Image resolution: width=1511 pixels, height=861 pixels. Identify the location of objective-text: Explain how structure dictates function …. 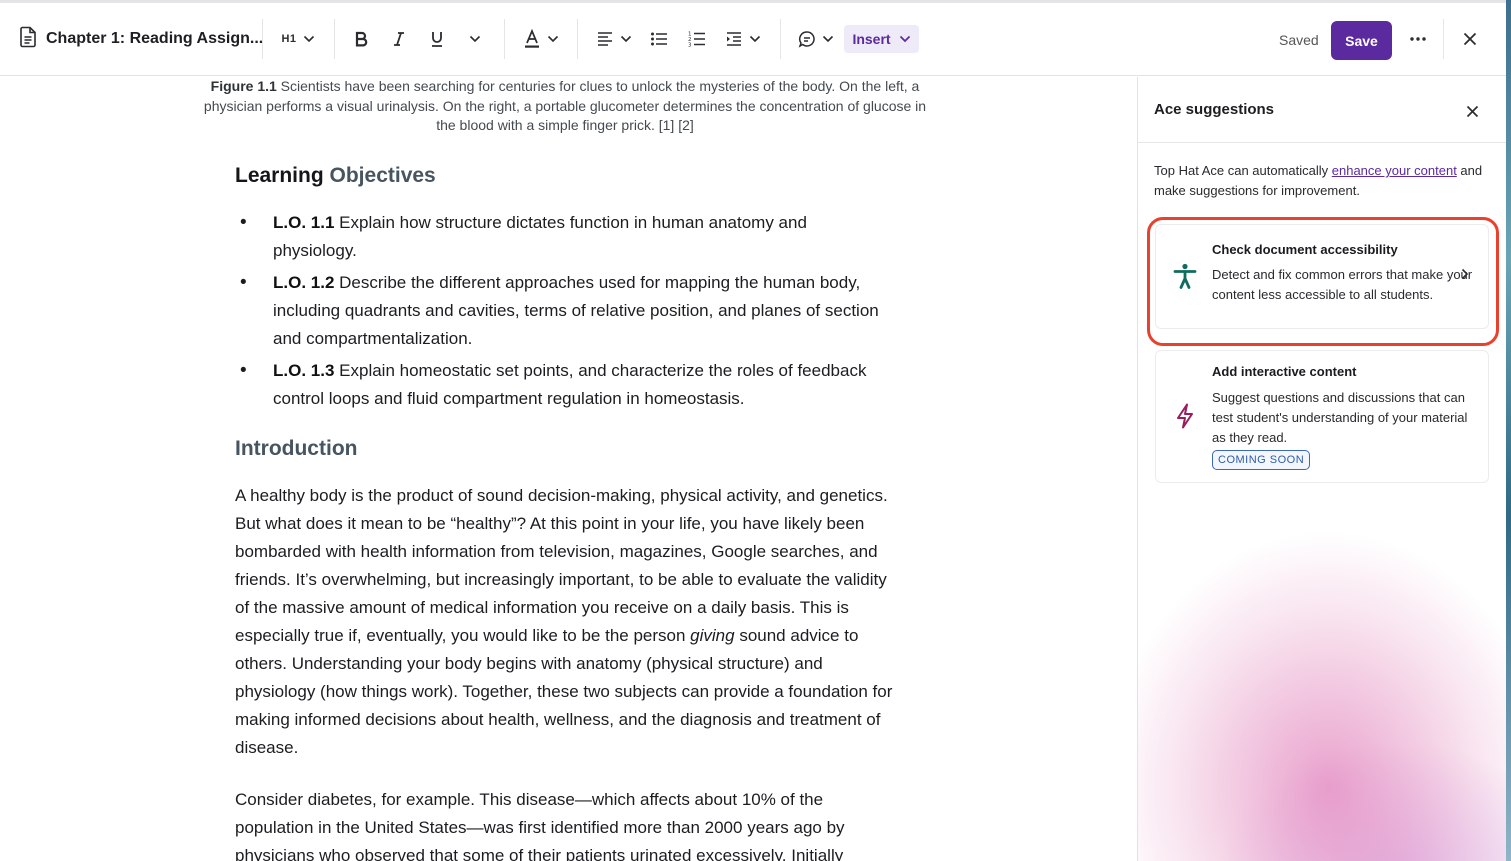
(540, 236).